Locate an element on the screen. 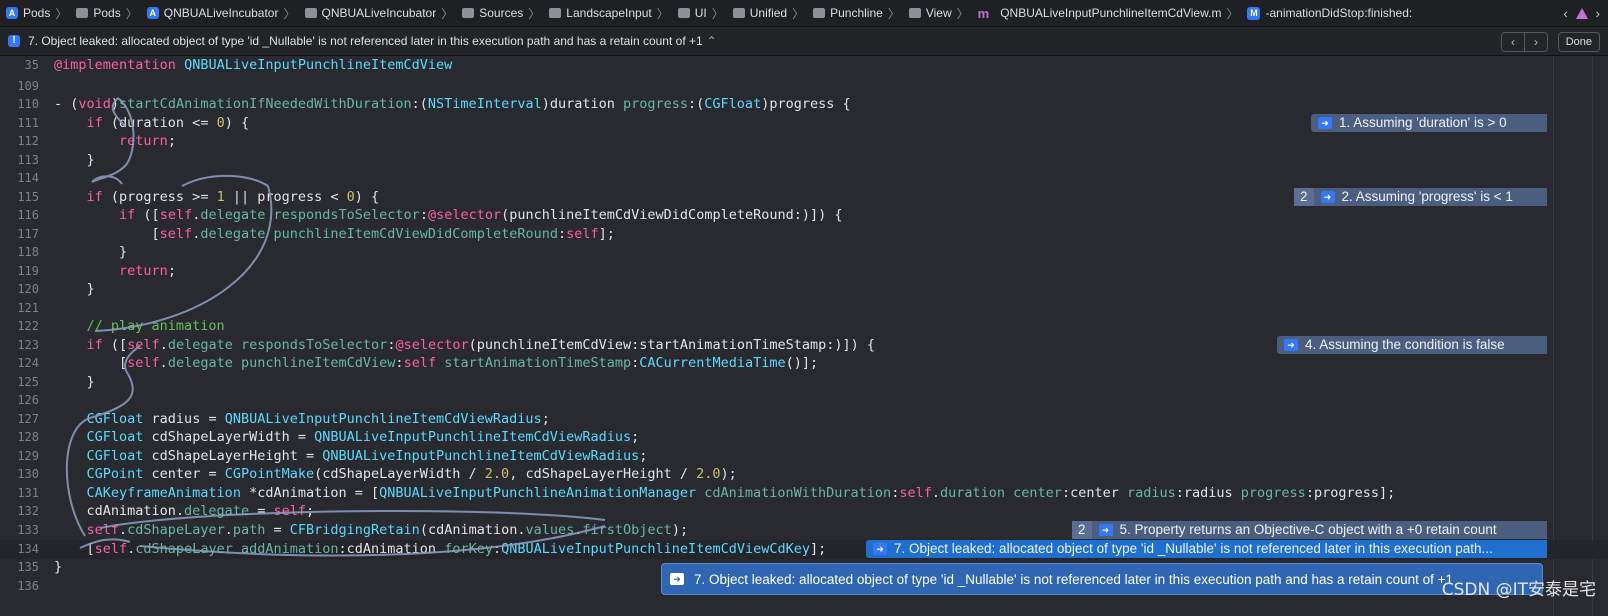  xcode-project-icon: A is located at coordinates (12, 13).